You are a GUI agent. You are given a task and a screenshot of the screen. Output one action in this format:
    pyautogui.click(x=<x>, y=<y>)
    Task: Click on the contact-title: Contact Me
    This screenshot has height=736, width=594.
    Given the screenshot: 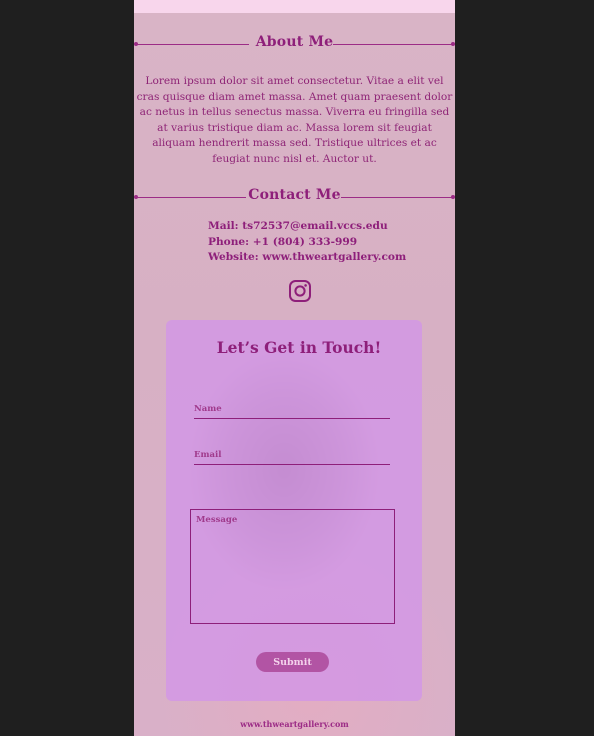 What is the action you would take?
    pyautogui.click(x=294, y=195)
    